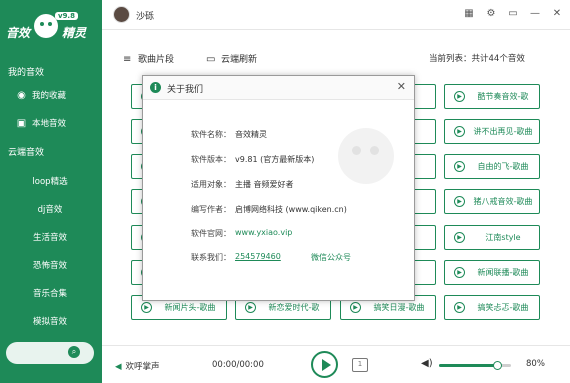  What do you see at coordinates (18, 33) in the screenshot?
I see `logo-text-left: 音效` at bounding box center [18, 33].